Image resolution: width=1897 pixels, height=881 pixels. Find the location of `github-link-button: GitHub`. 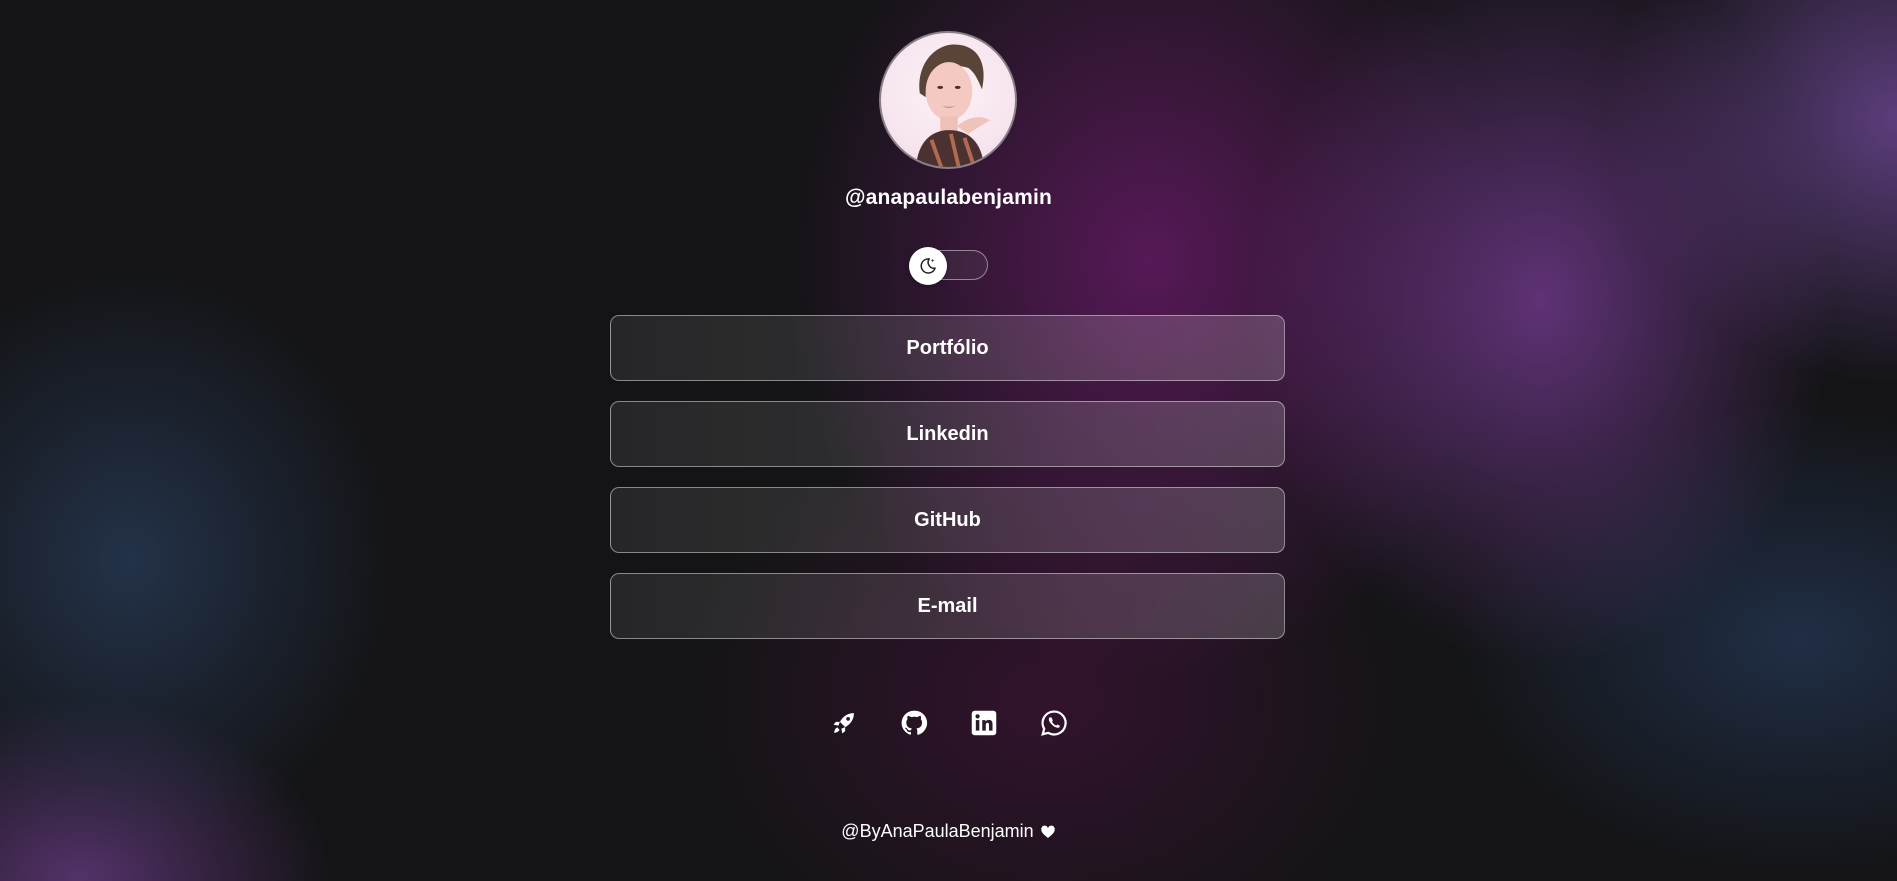

github-link-button: GitHub is located at coordinates (947, 520).